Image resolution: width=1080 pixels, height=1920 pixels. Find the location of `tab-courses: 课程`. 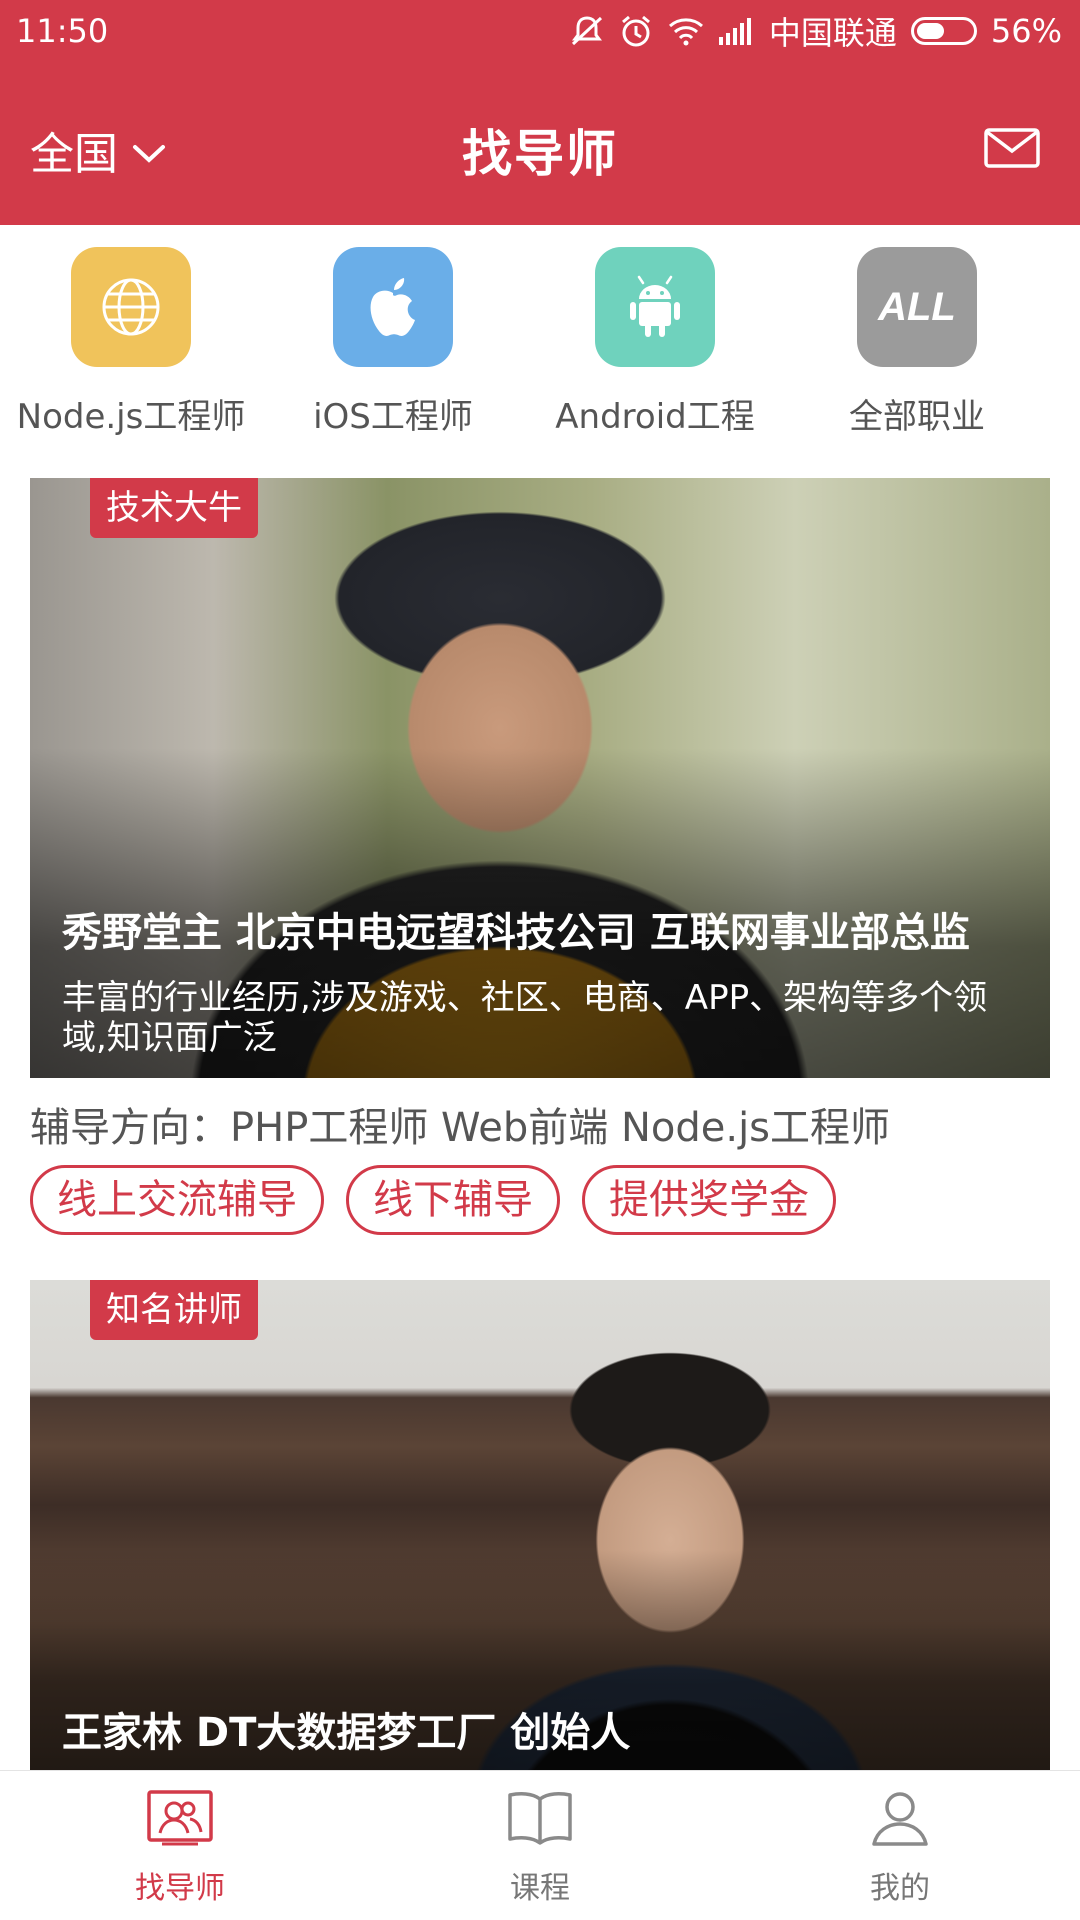

tab-courses: 课程 is located at coordinates (540, 1845).